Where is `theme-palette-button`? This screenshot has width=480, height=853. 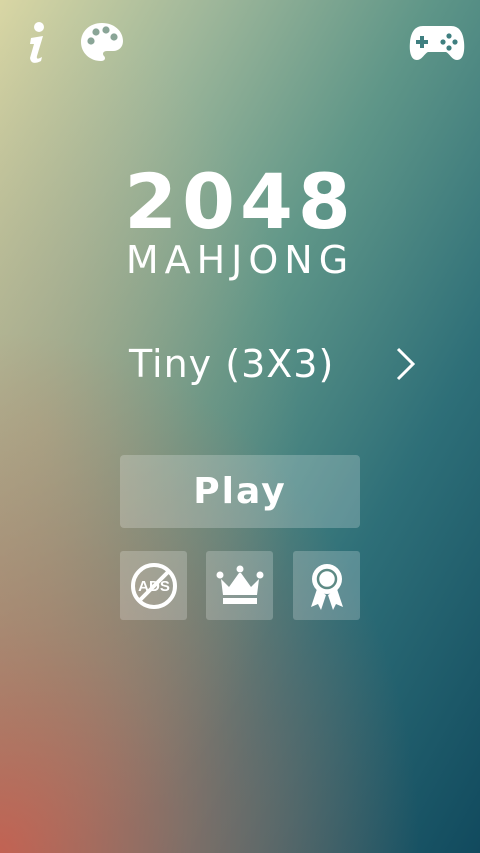
theme-palette-button is located at coordinates (102, 42).